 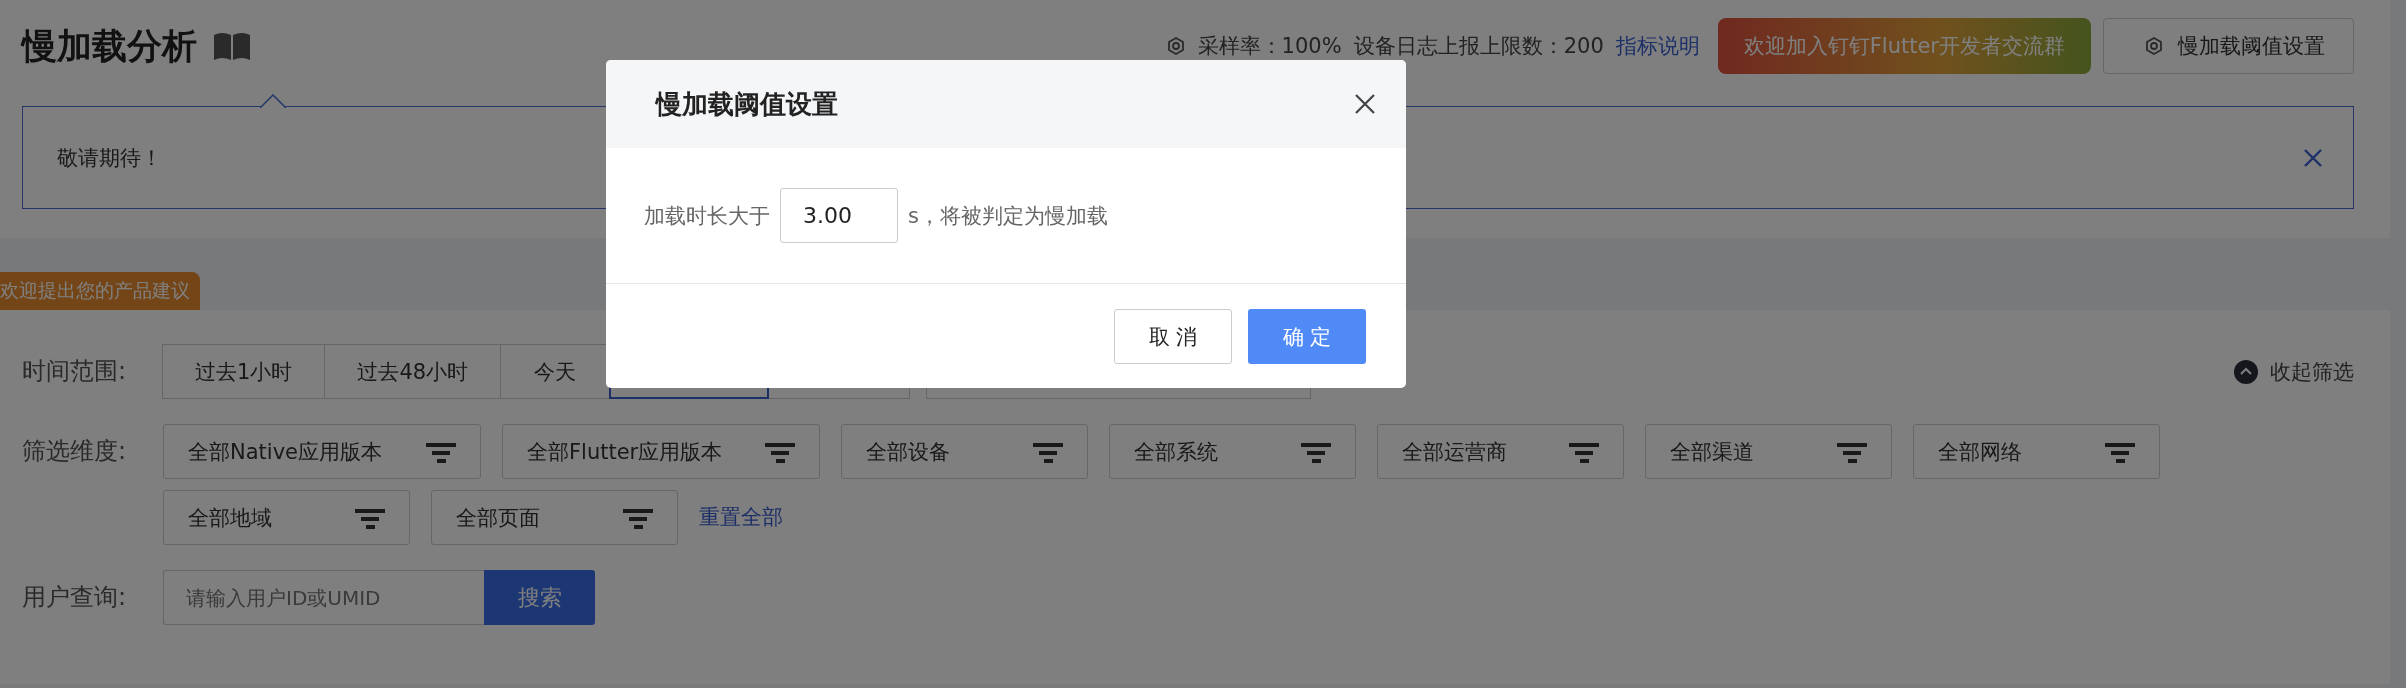 I want to click on filter-dropdown: 全部系统, so click(x=1232, y=451).